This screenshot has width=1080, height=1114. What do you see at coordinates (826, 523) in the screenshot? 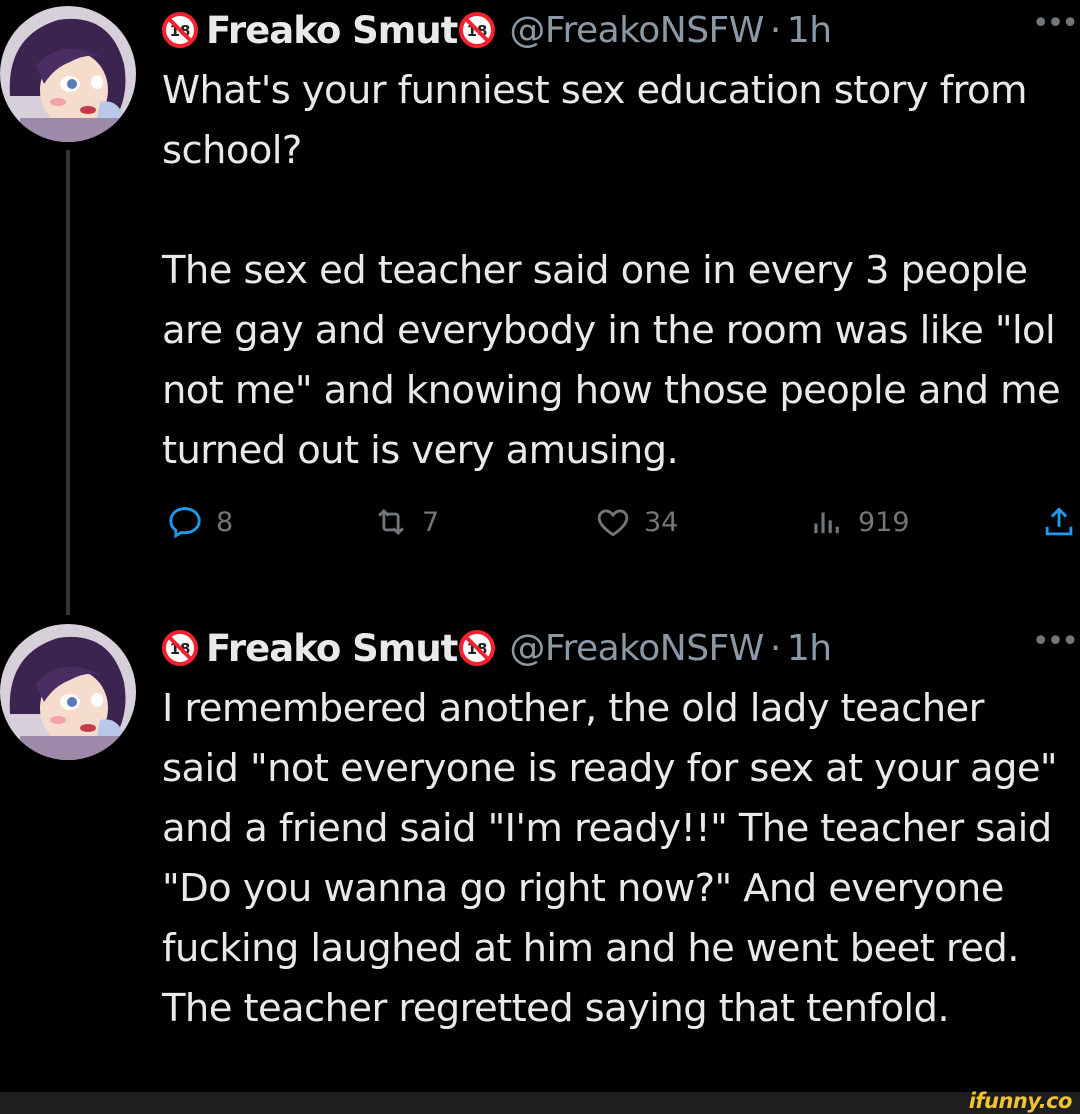
I see `views-icon` at bounding box center [826, 523].